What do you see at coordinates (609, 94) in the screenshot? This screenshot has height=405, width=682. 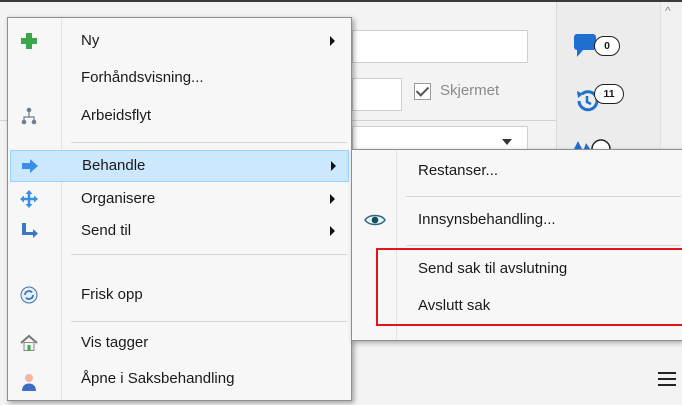 I see `history-count-badge: 11` at bounding box center [609, 94].